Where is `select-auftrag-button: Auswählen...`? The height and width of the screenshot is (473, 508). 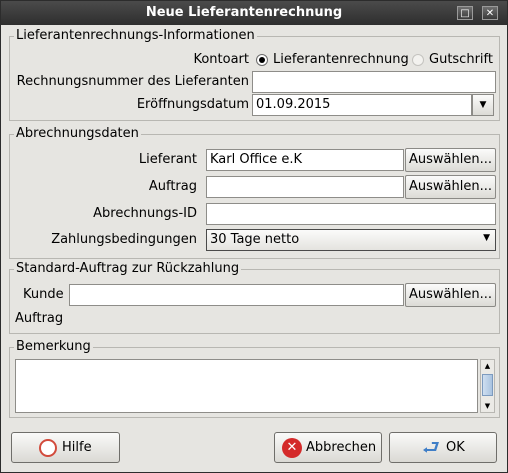
select-auftrag-button: Auswählen... is located at coordinates (450, 187).